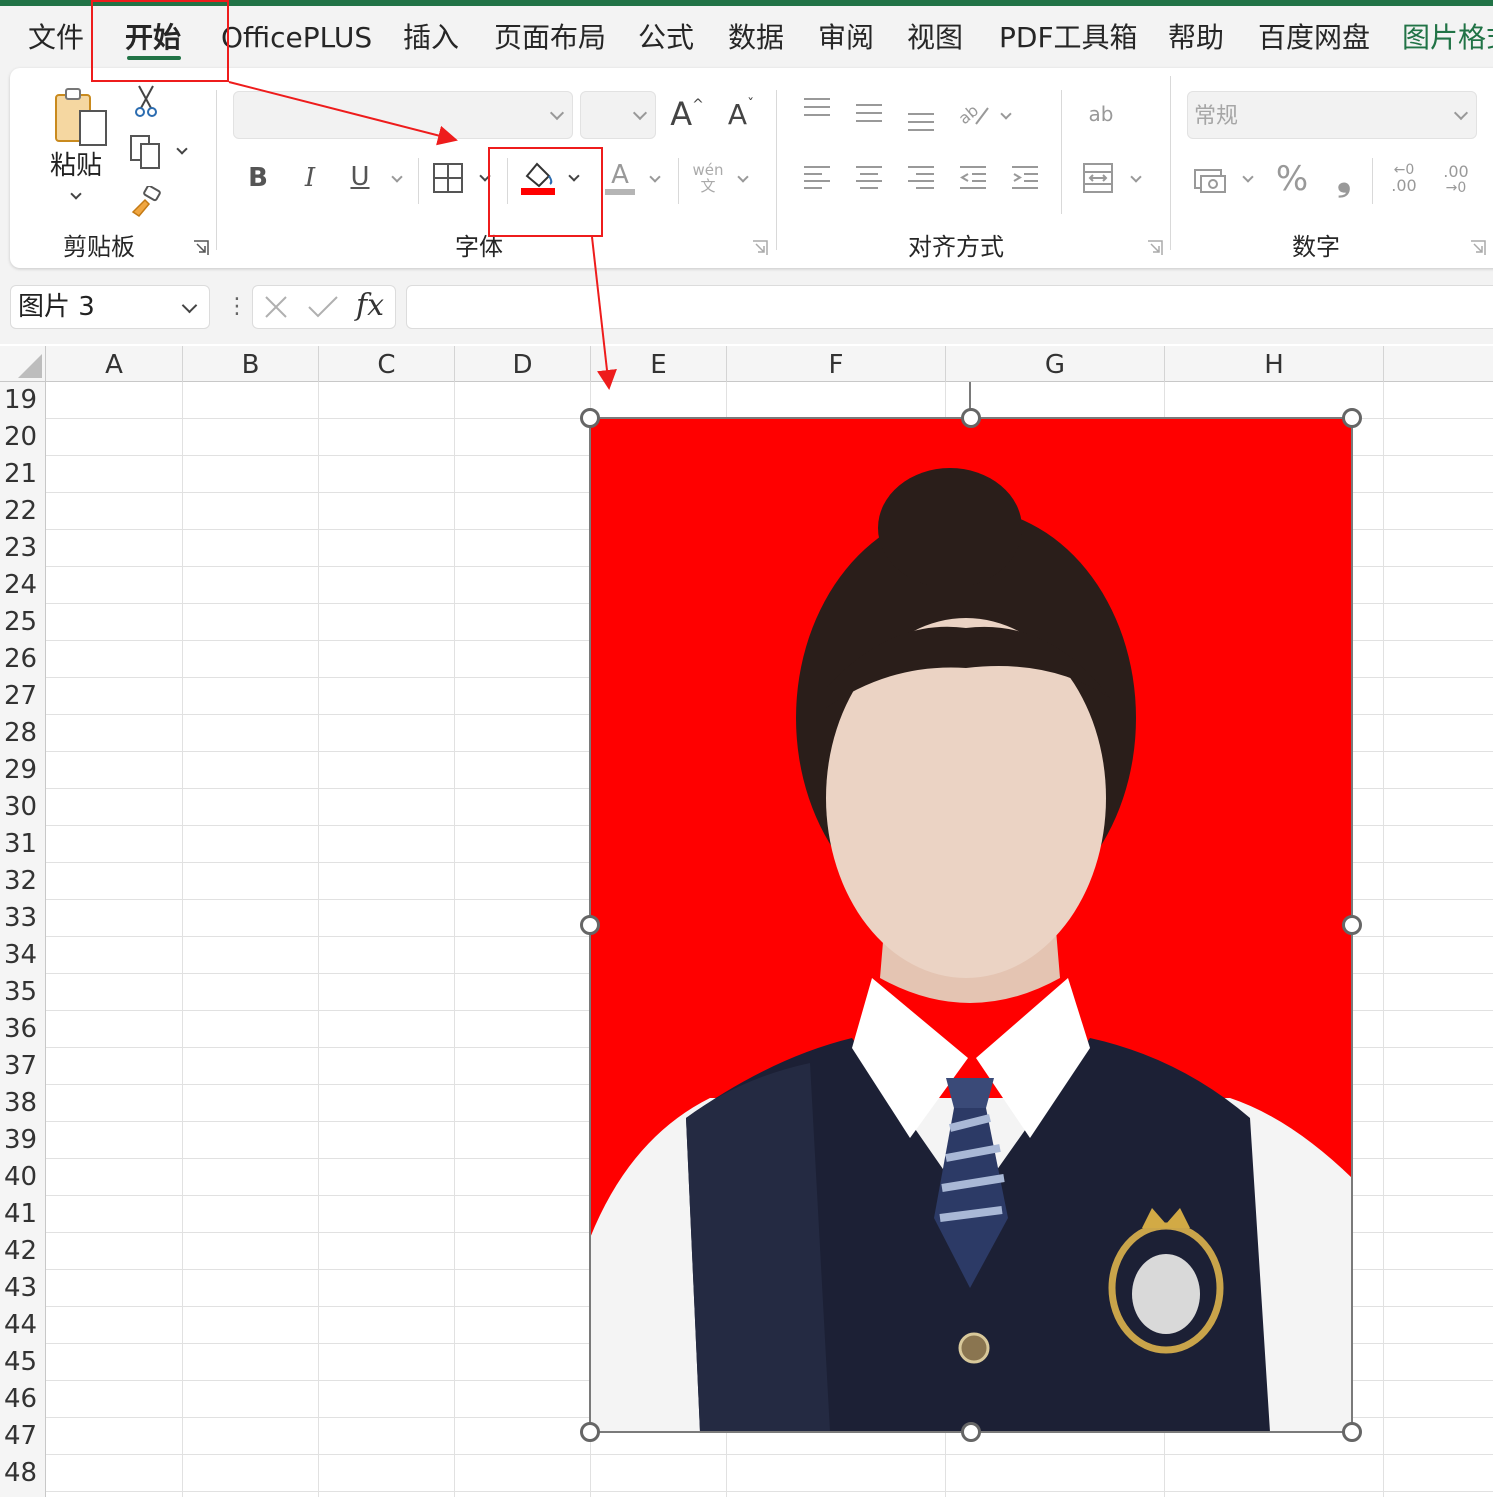 The image size is (1493, 1497). Describe the element at coordinates (23, 1473) in the screenshot. I see `row-header-48: 48` at that location.